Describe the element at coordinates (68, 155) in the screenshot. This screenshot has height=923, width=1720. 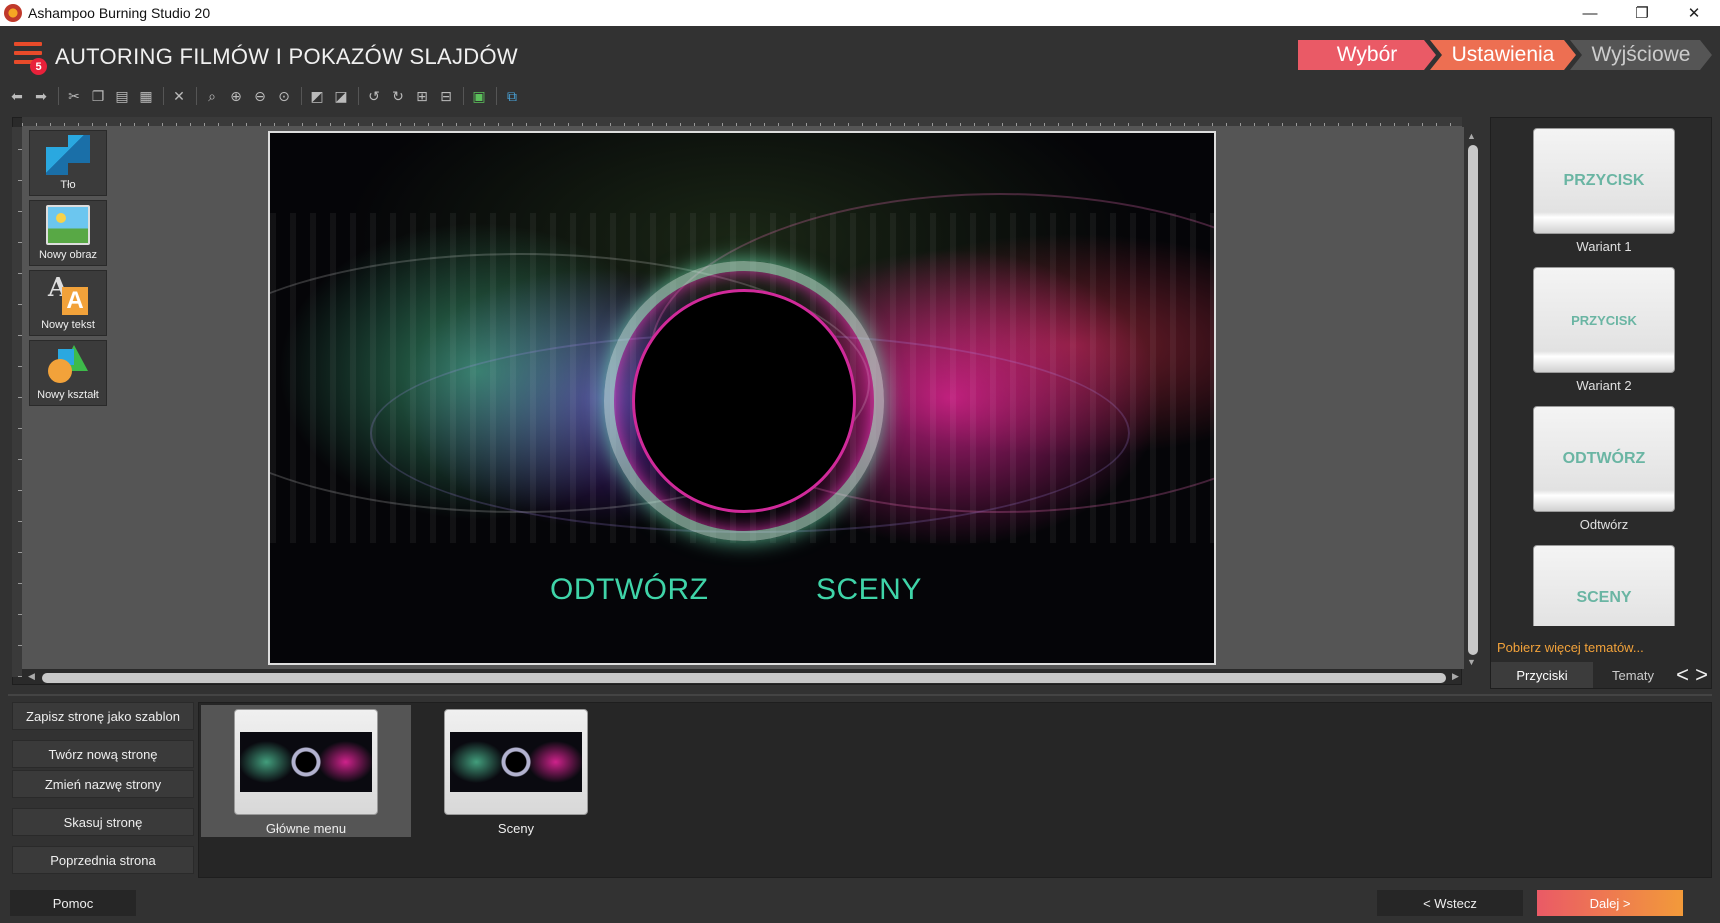
I see `background-icon` at that location.